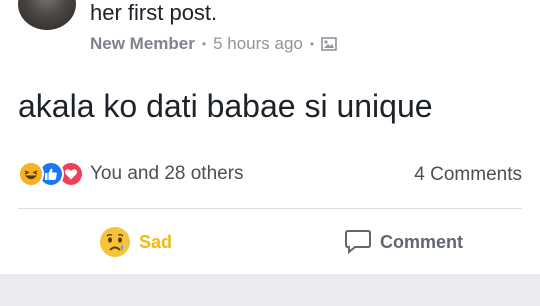 The width and height of the screenshot is (540, 306). What do you see at coordinates (468, 175) in the screenshot?
I see `comment-count: 4 Comments` at bounding box center [468, 175].